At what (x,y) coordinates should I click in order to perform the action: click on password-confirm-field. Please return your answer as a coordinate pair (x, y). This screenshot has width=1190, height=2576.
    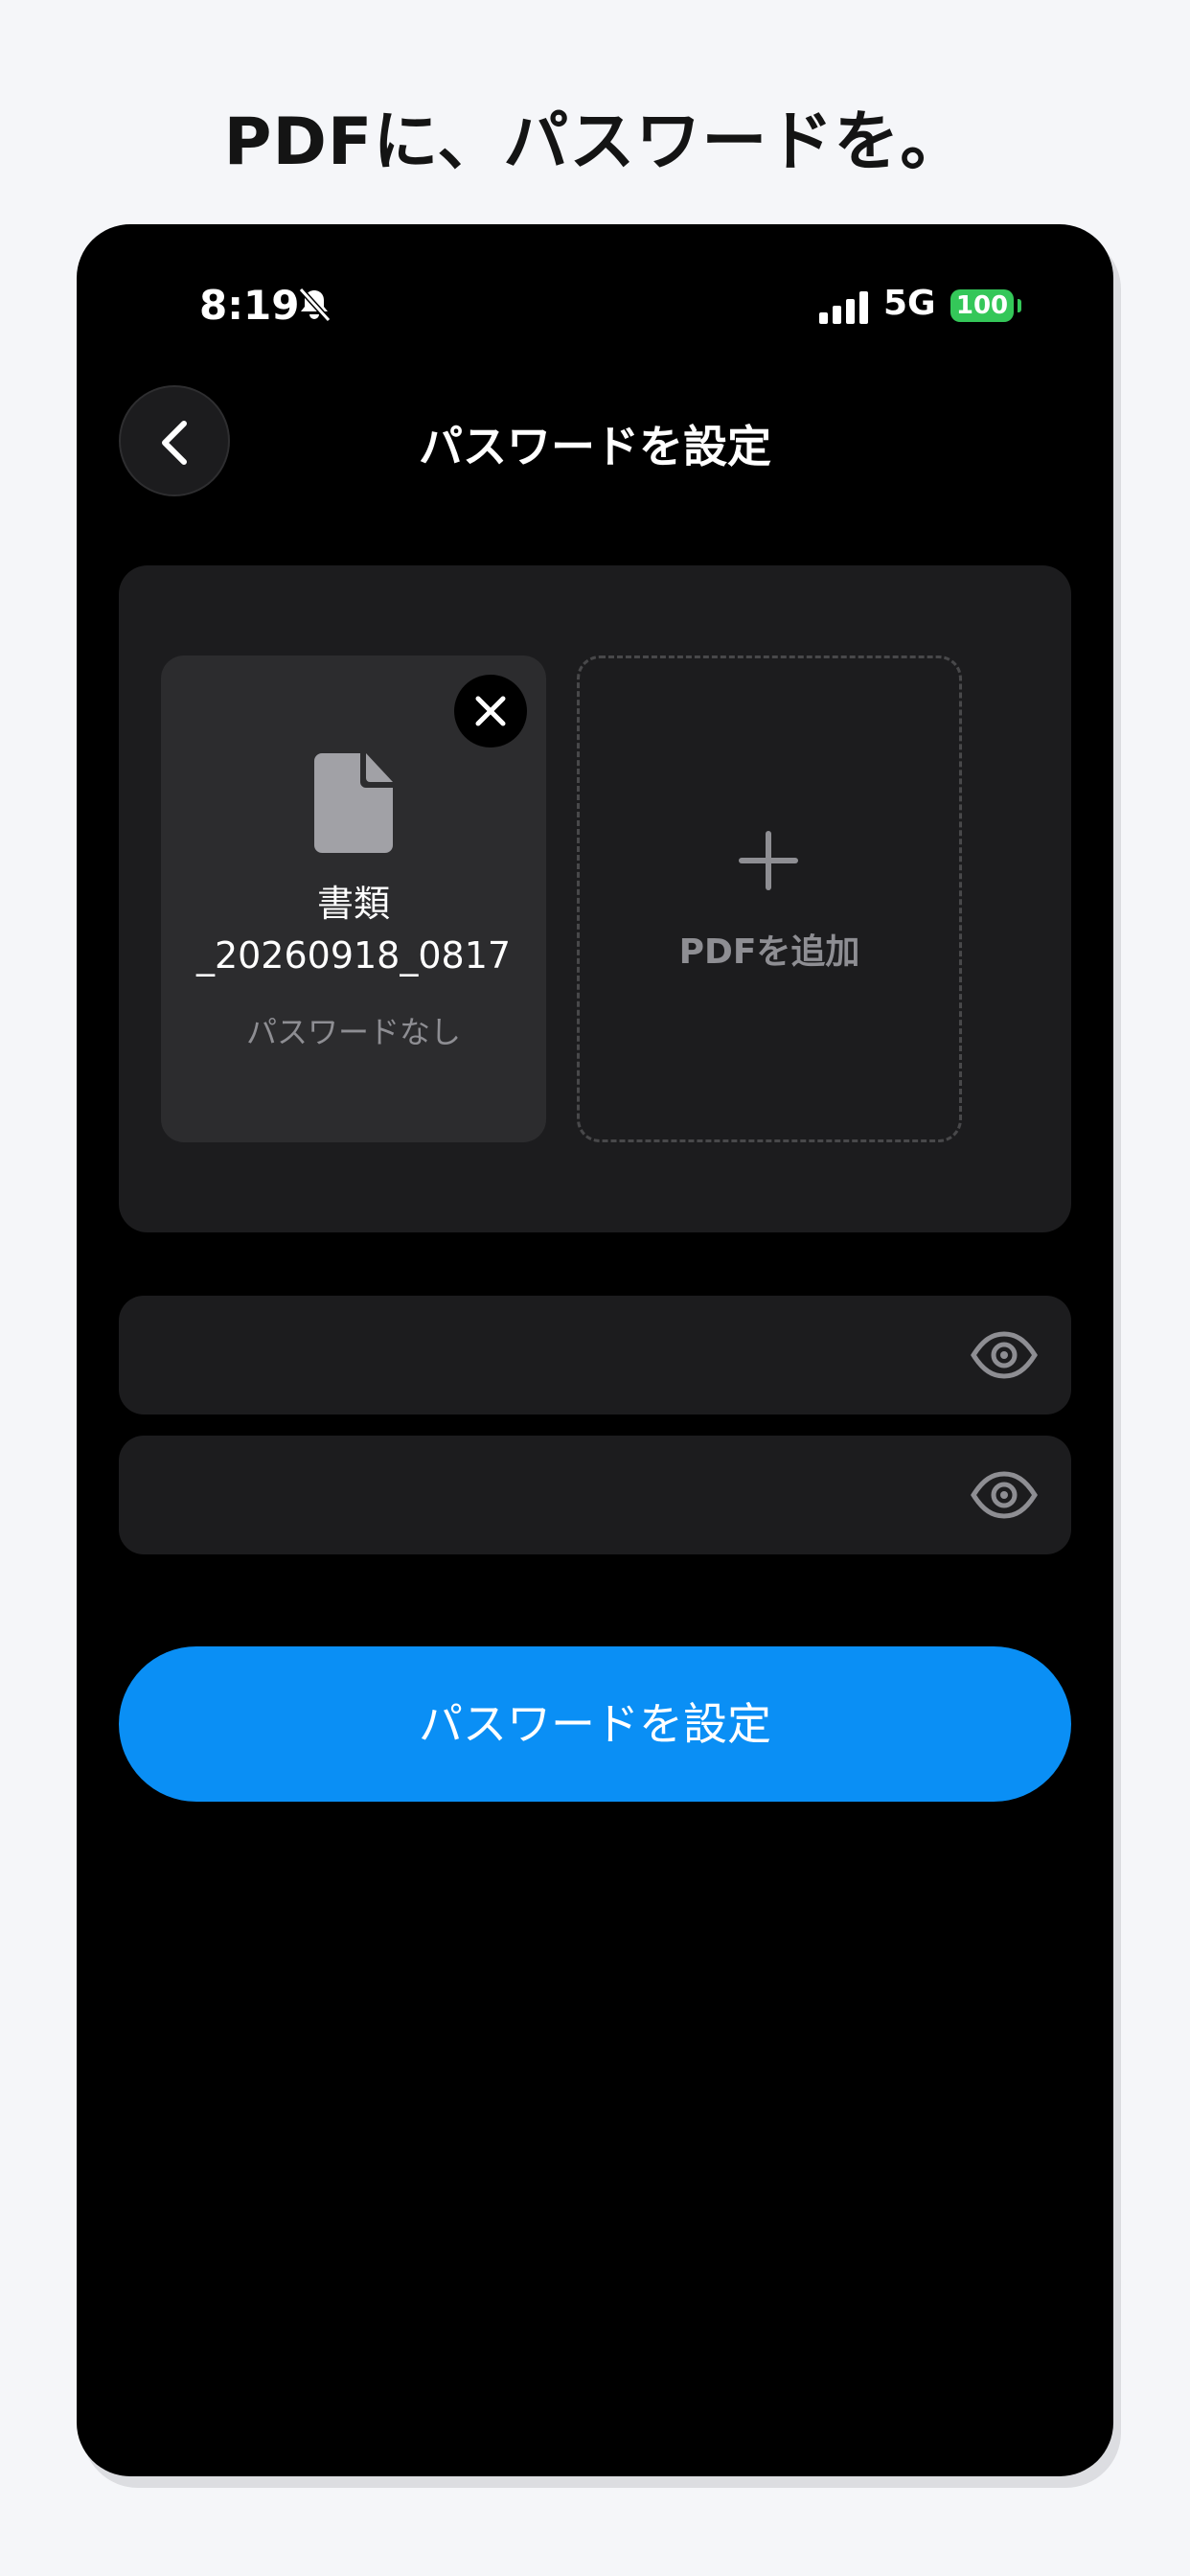
    Looking at the image, I should click on (595, 1496).